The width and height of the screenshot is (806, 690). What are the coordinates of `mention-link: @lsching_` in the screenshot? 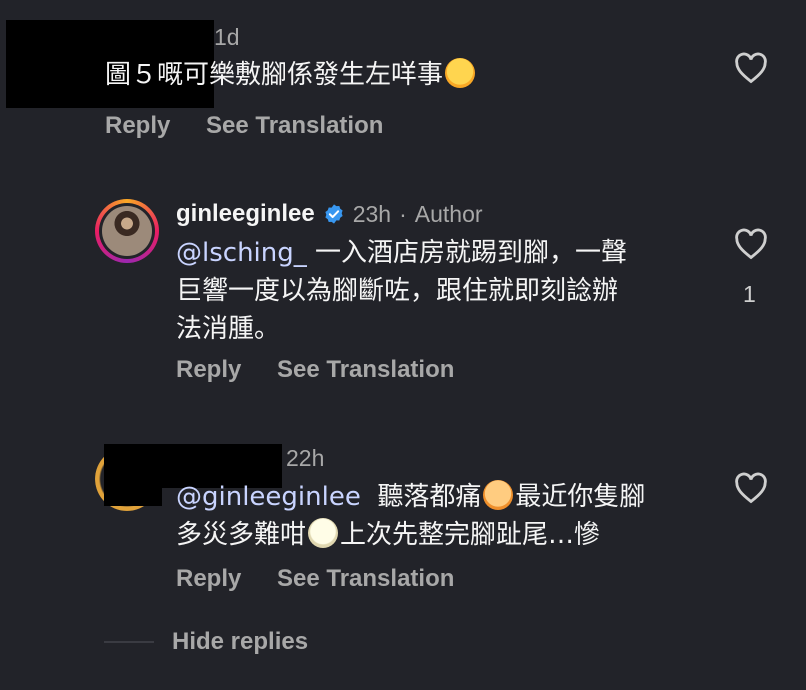 It's located at (241, 253).